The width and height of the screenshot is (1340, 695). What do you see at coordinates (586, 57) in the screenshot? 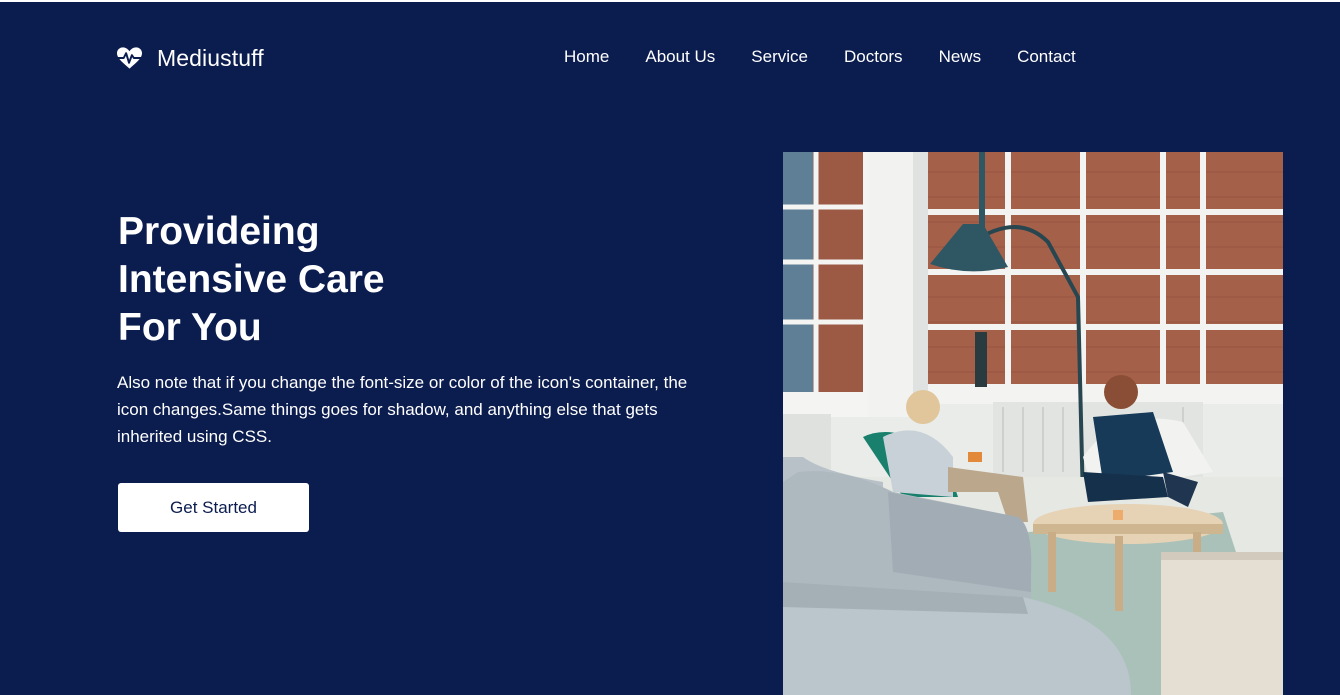
I see `nav-link-home: Home` at bounding box center [586, 57].